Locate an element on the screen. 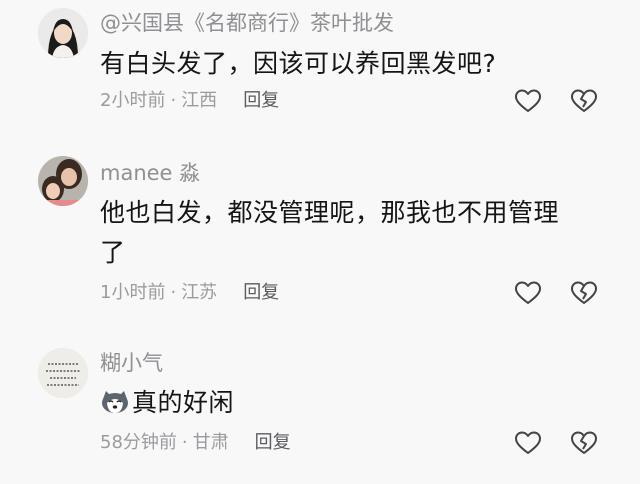 This screenshot has height=484, width=640. comment-meta: 58分钟前 · 甘肃 回复 is located at coordinates (195, 443).